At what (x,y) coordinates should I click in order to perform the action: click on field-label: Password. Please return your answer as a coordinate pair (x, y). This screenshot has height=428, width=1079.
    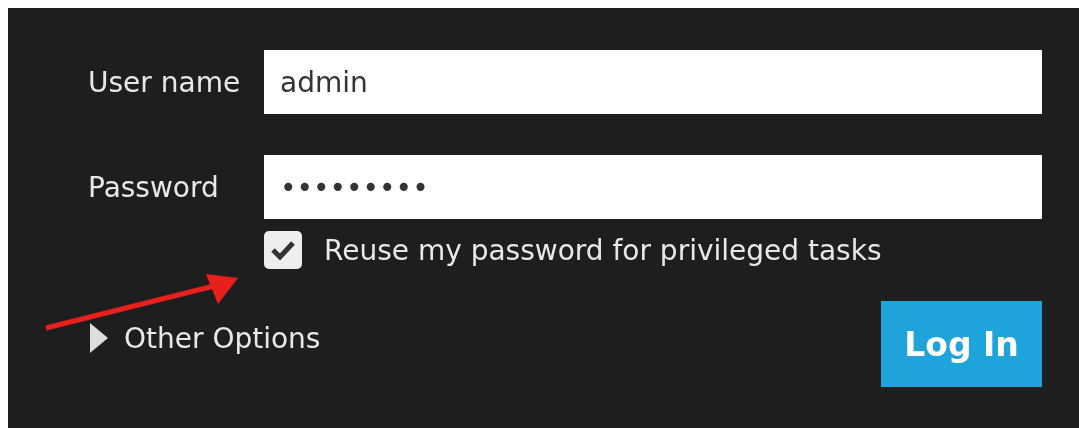
    Looking at the image, I should click on (154, 187).